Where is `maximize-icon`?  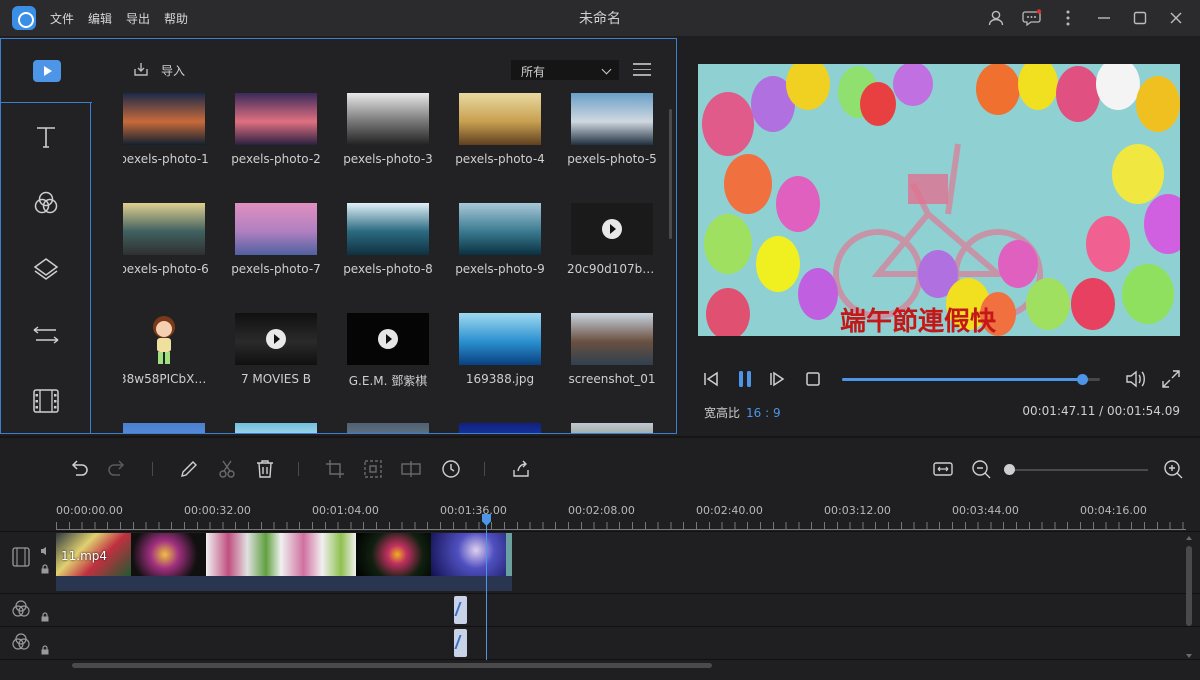 maximize-icon is located at coordinates (1140, 18).